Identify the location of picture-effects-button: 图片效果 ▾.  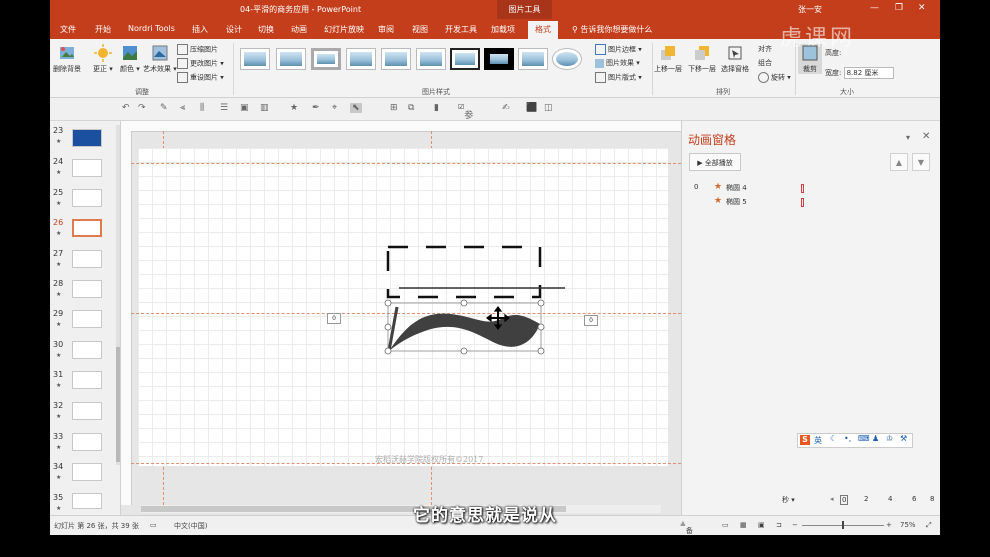
(617, 63).